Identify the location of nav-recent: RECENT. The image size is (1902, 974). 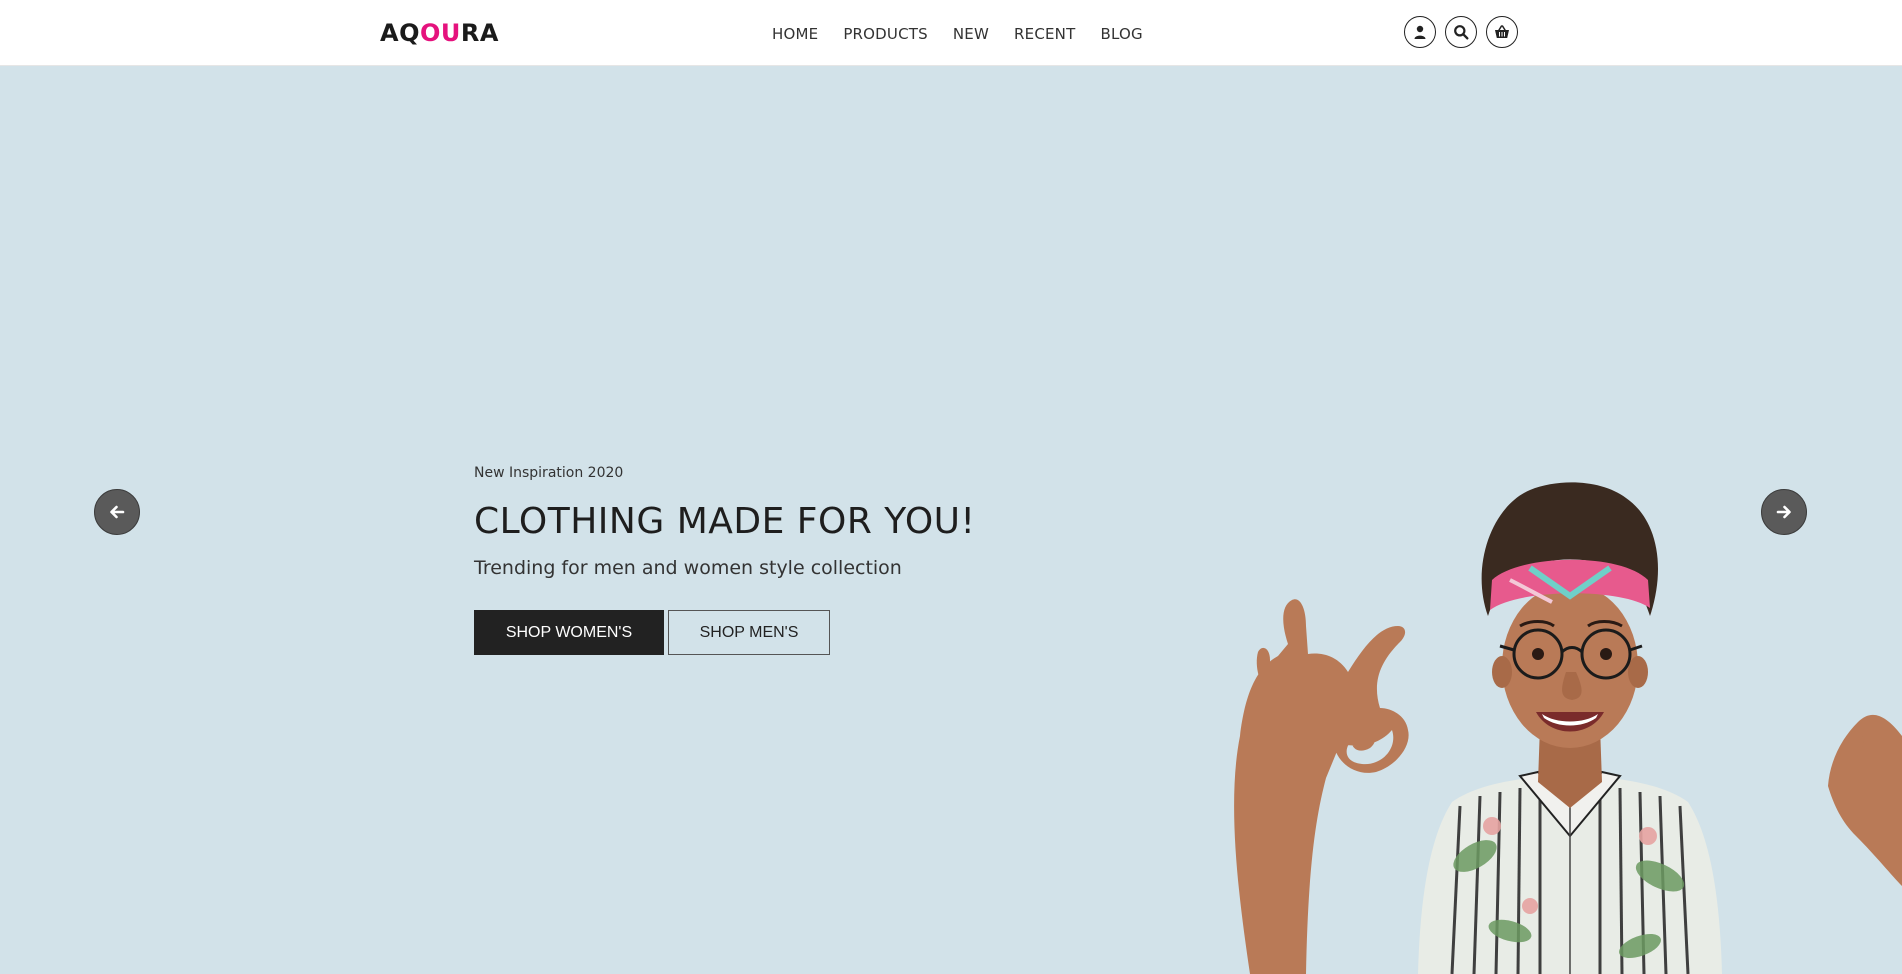
(1044, 34).